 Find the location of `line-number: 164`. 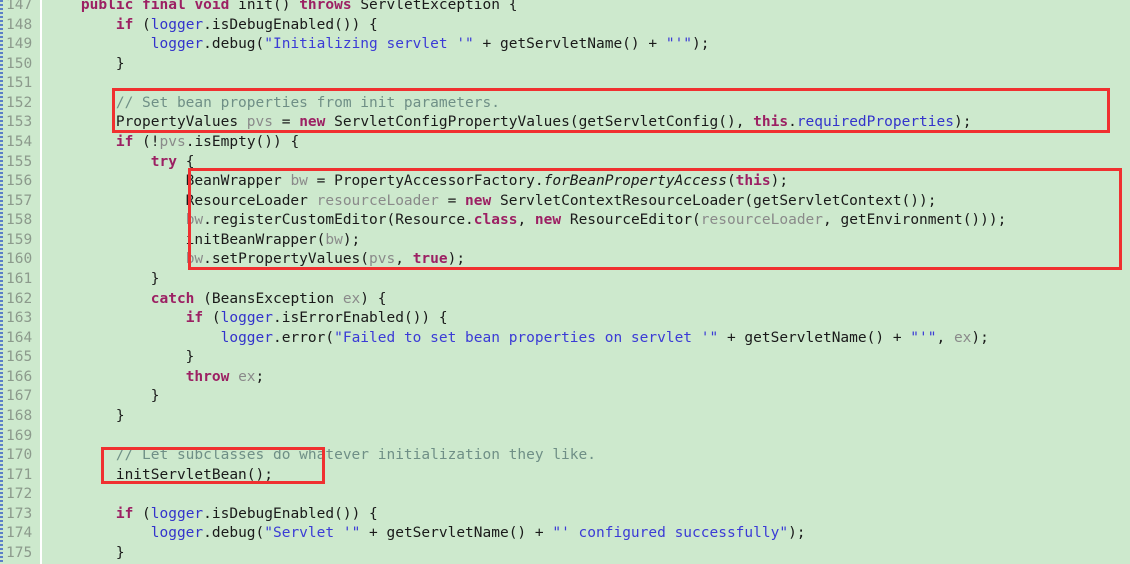

line-number: 164 is located at coordinates (19, 337).